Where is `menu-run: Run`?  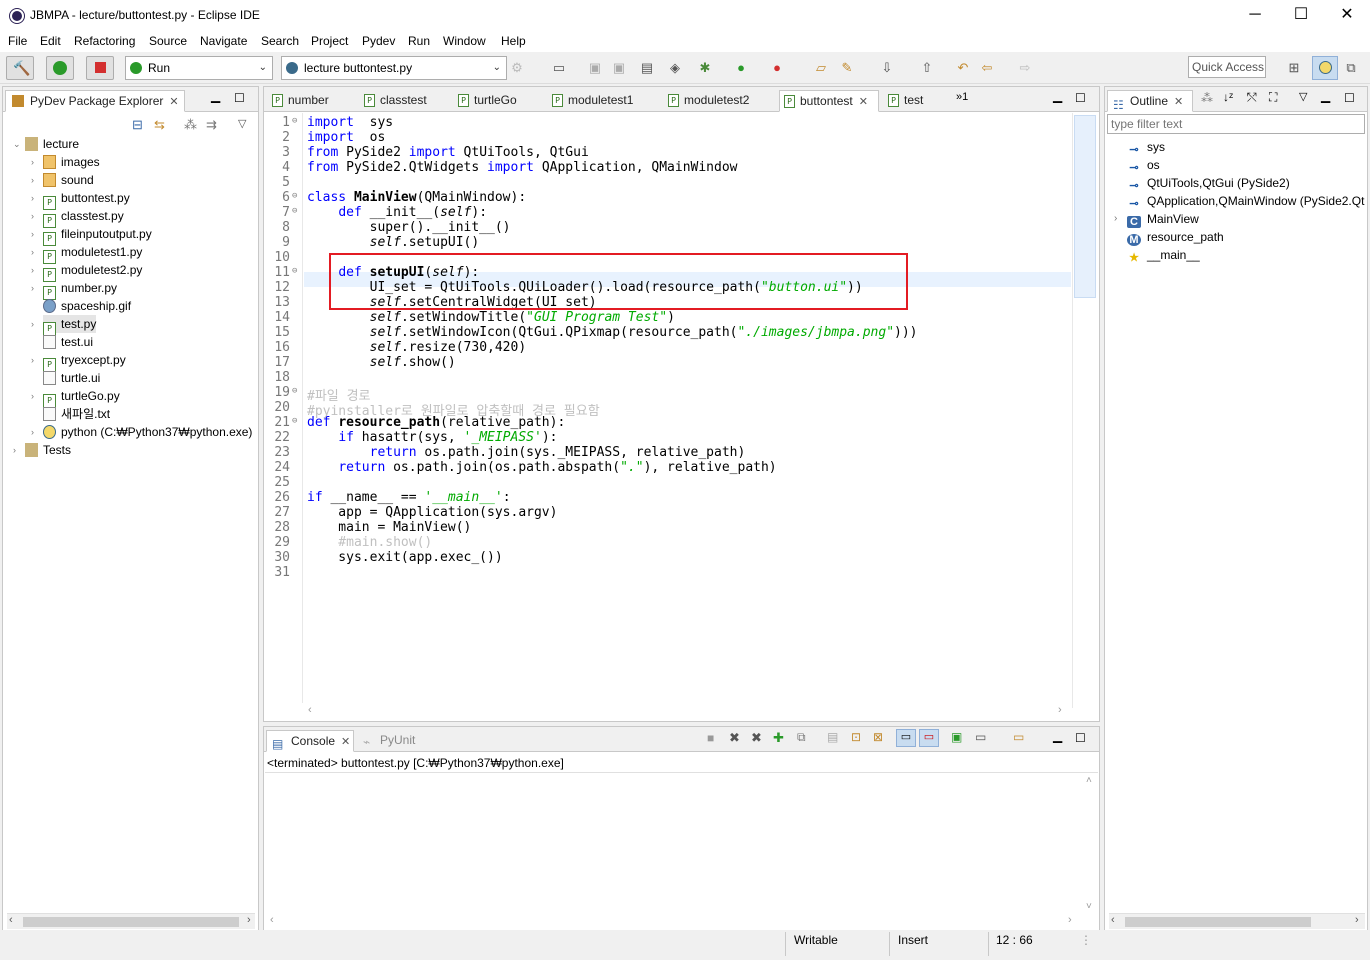 menu-run: Run is located at coordinates (419, 41).